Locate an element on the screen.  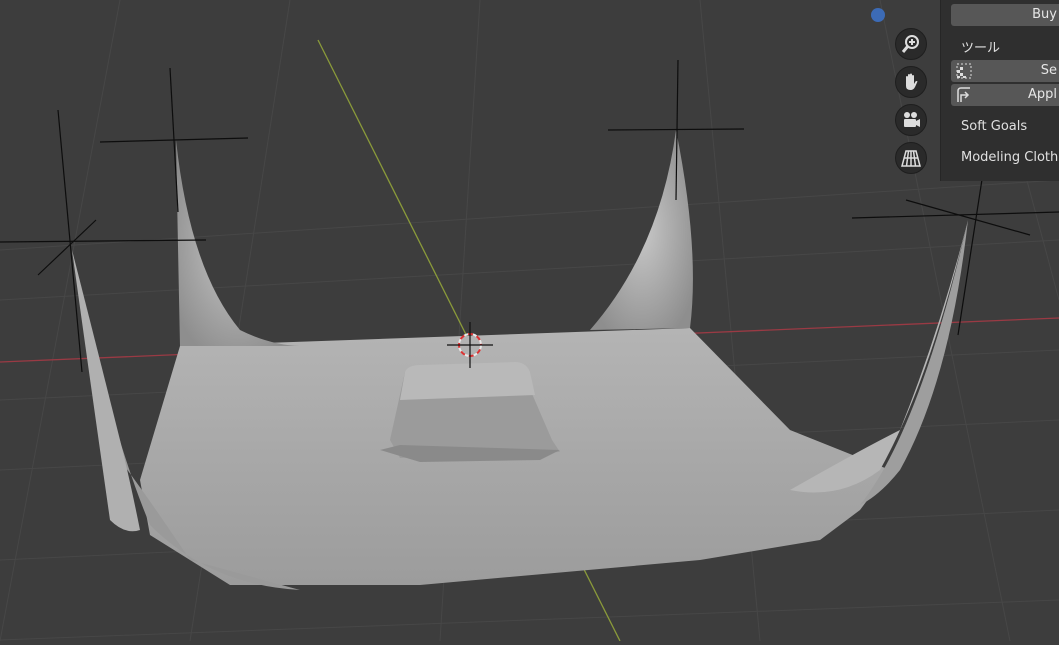
modeling-cloth-item: Modeling Cloth is located at coordinates (1009, 157).